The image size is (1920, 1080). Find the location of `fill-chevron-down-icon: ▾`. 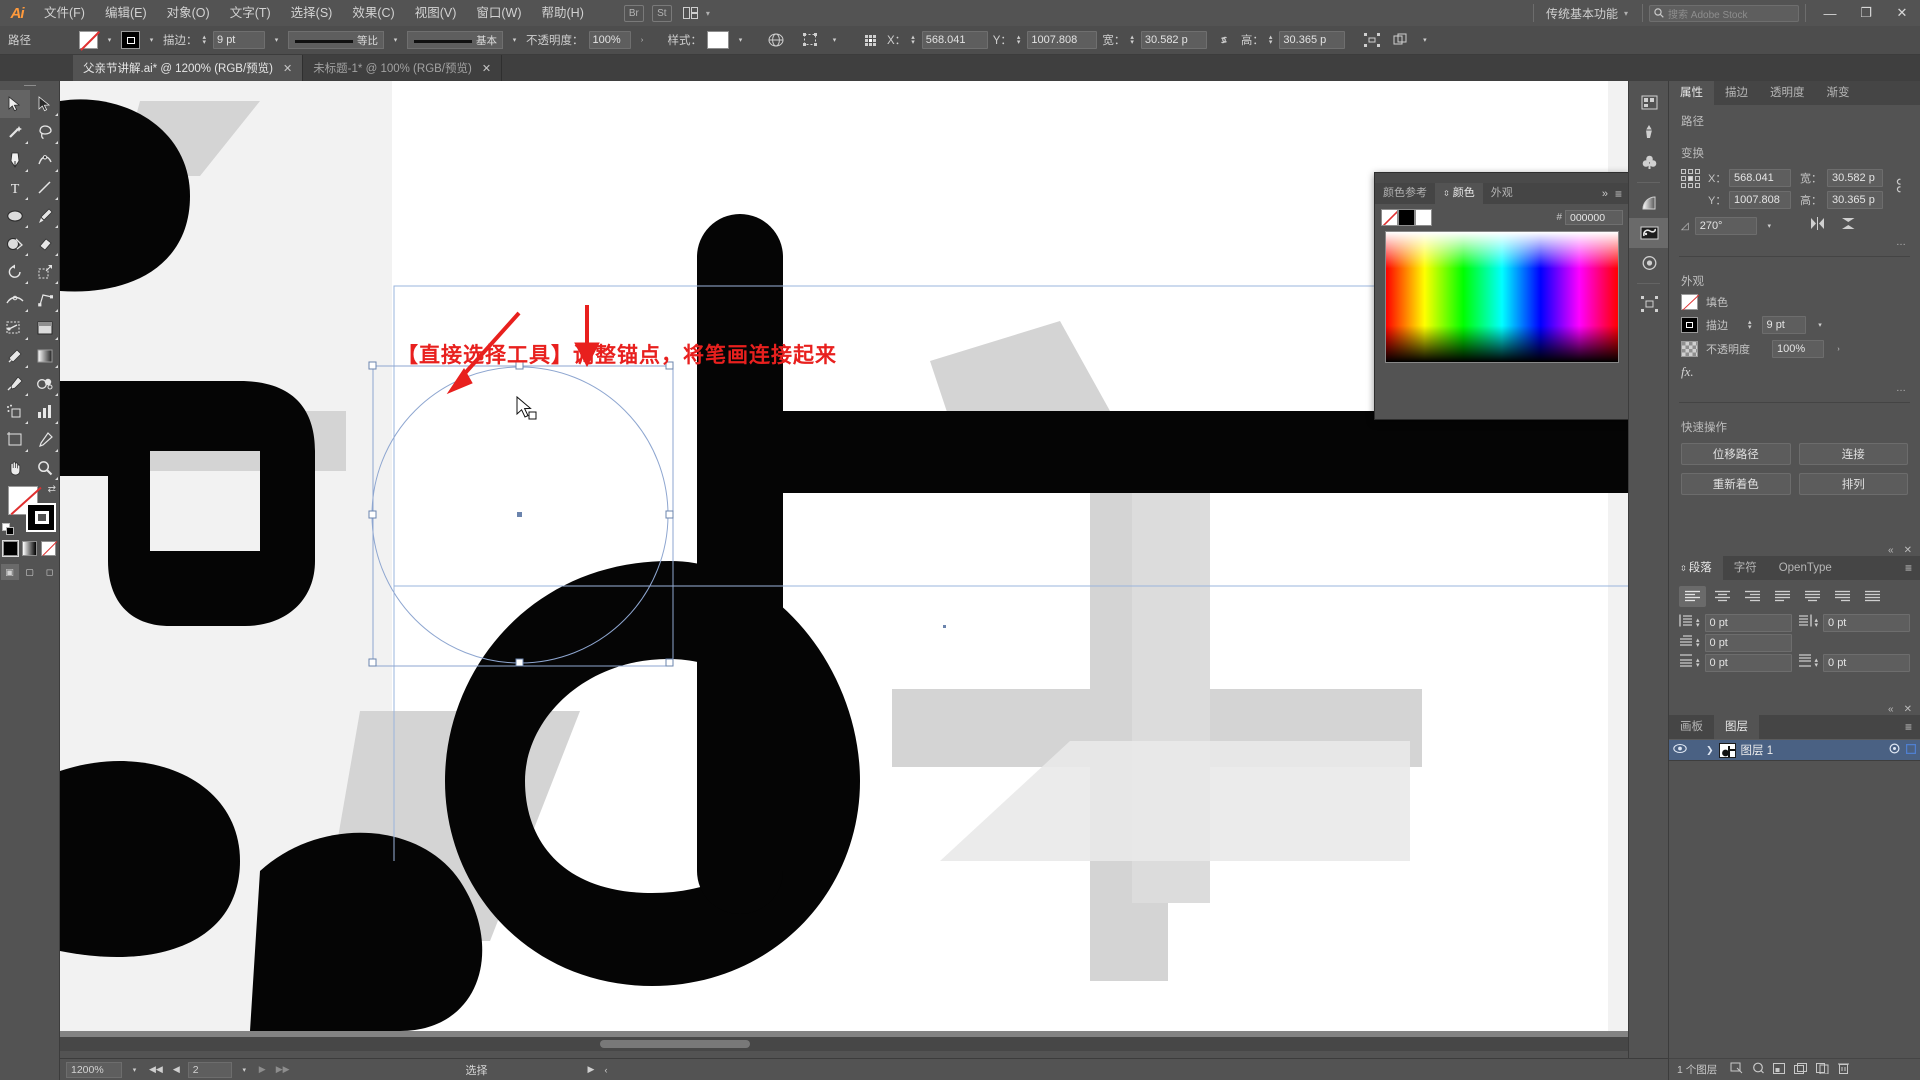

fill-chevron-down-icon: ▾ is located at coordinates (109, 40).